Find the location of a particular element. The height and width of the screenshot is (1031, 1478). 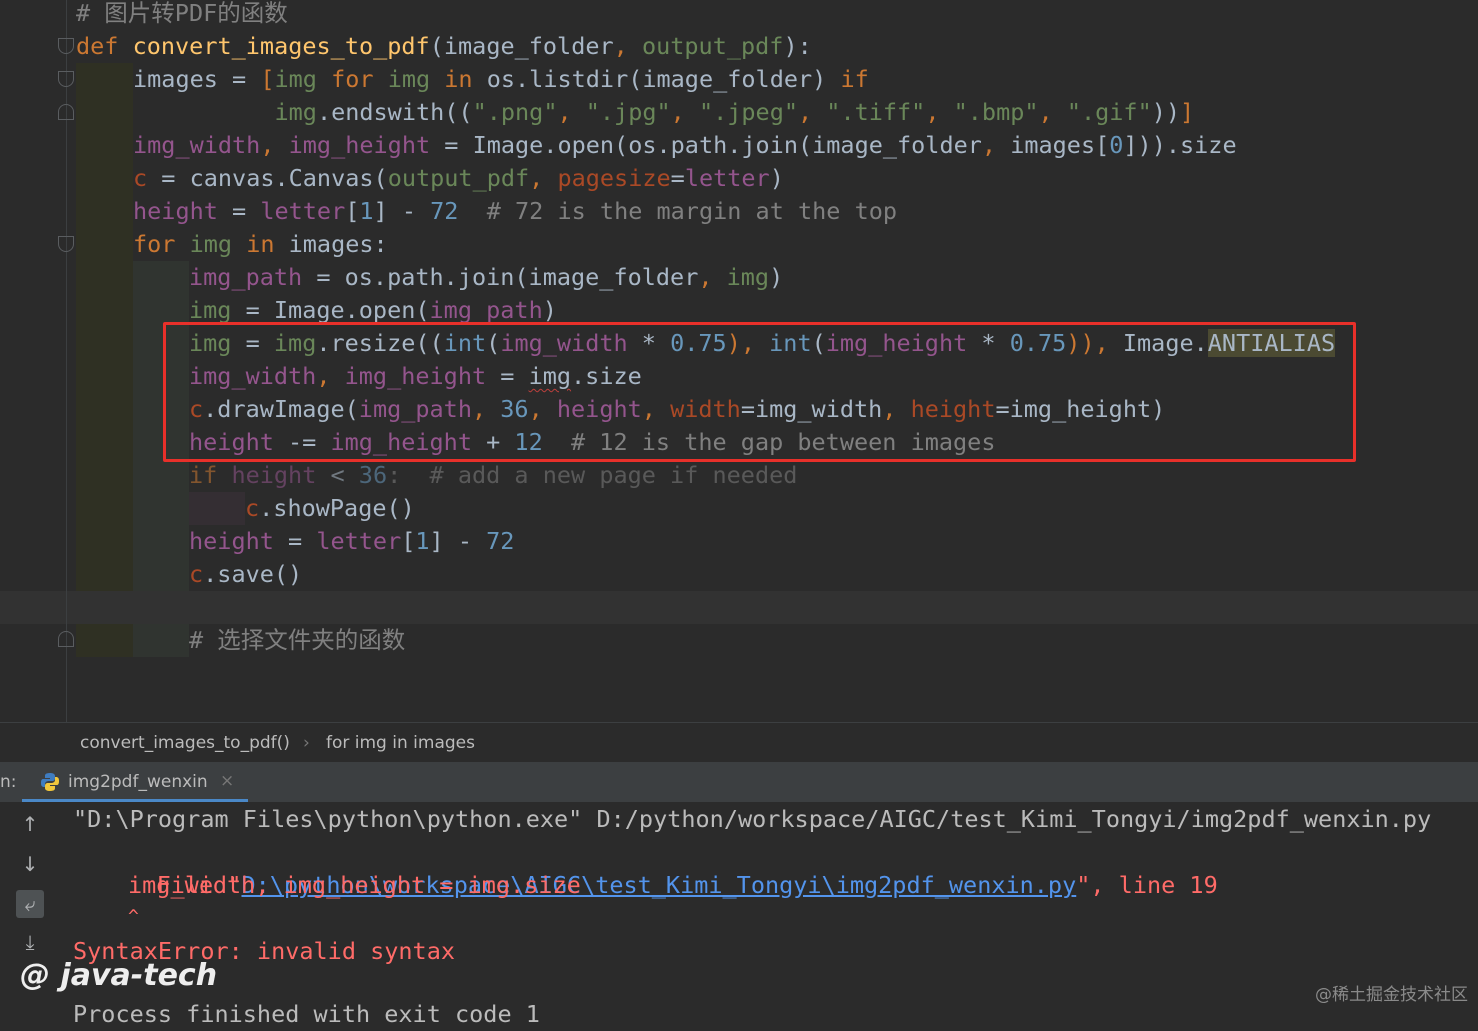

console-error-code: img_width, img_height = img.size is located at coordinates (354, 885).